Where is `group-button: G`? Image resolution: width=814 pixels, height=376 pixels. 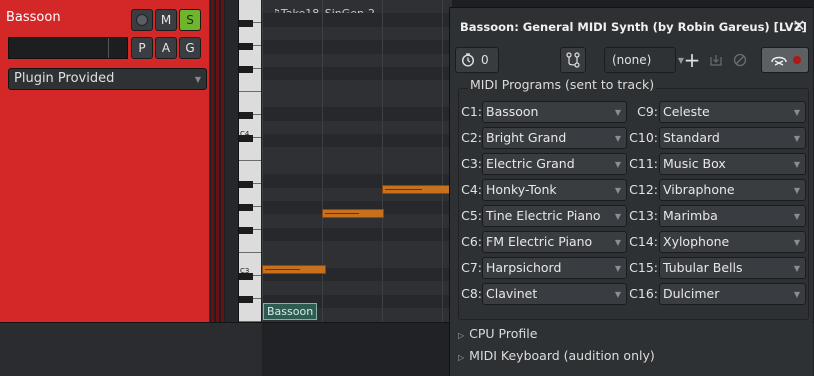 group-button: G is located at coordinates (190, 48).